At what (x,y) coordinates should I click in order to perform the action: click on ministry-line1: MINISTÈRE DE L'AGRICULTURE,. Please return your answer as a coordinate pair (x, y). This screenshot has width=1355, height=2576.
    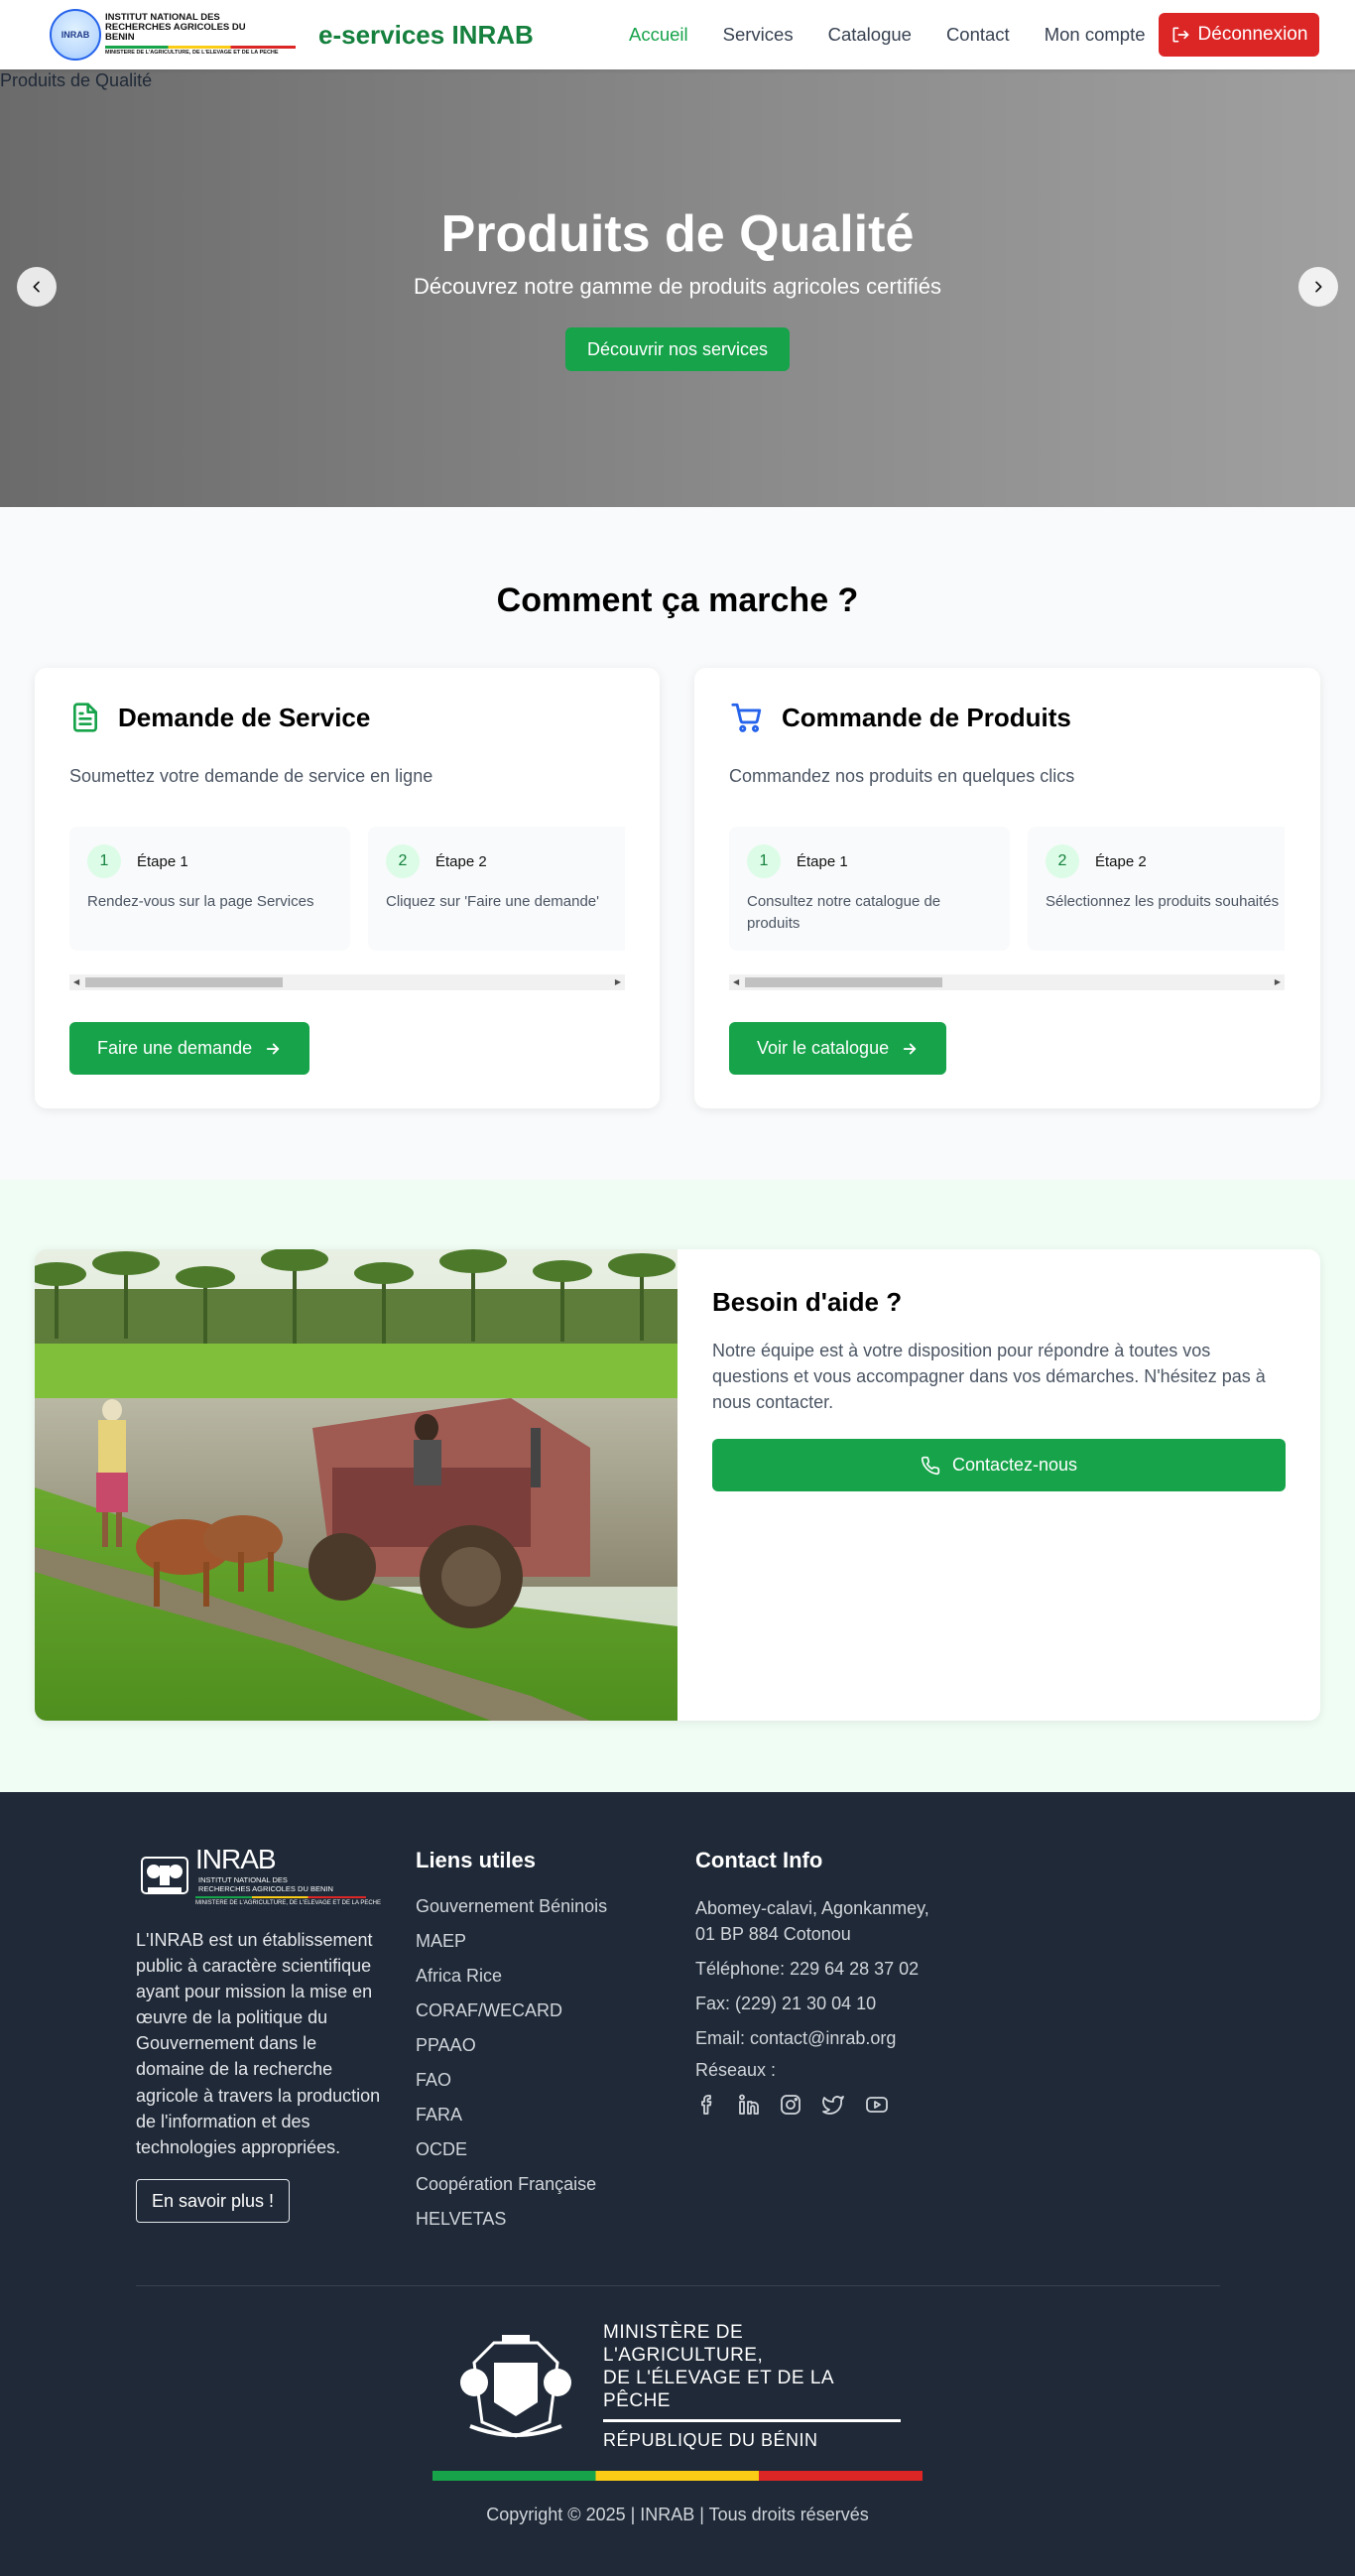
    Looking at the image, I should click on (683, 2344).